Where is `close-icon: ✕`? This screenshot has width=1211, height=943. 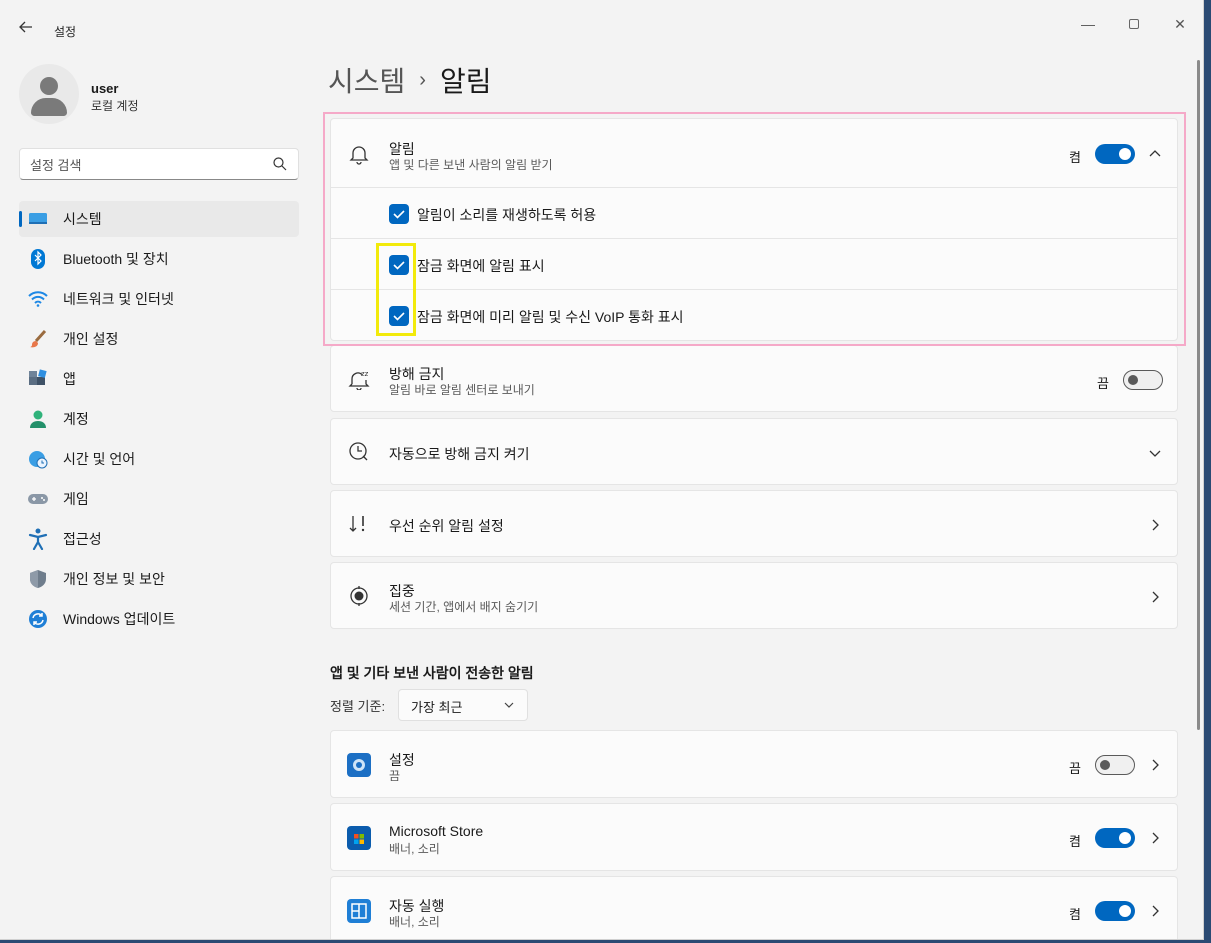
close-icon: ✕ is located at coordinates (1180, 24).